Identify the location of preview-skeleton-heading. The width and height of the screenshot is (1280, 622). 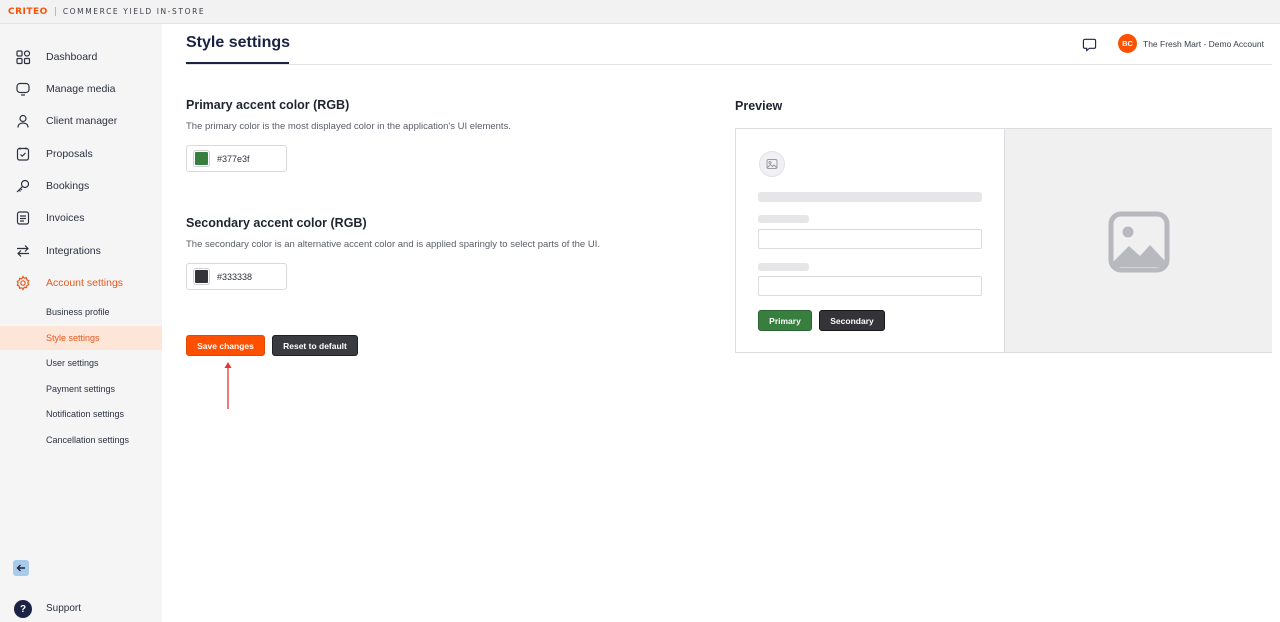
(870, 197).